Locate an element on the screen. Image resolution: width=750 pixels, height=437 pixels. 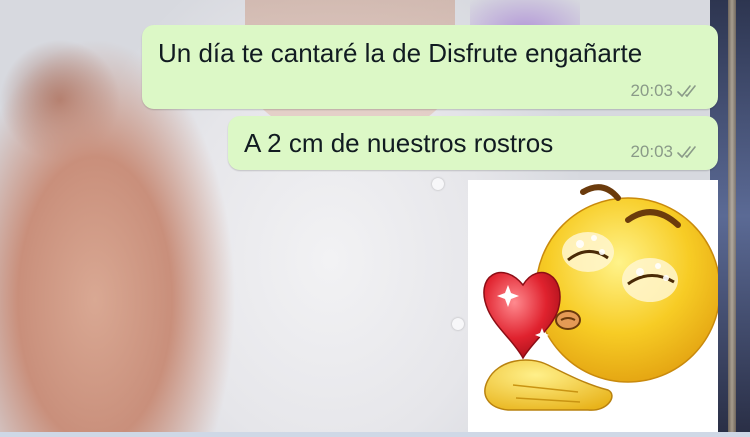
outgoing-message-bubble: A 2 cm de nuestros rostros 20:03 is located at coordinates (473, 143).